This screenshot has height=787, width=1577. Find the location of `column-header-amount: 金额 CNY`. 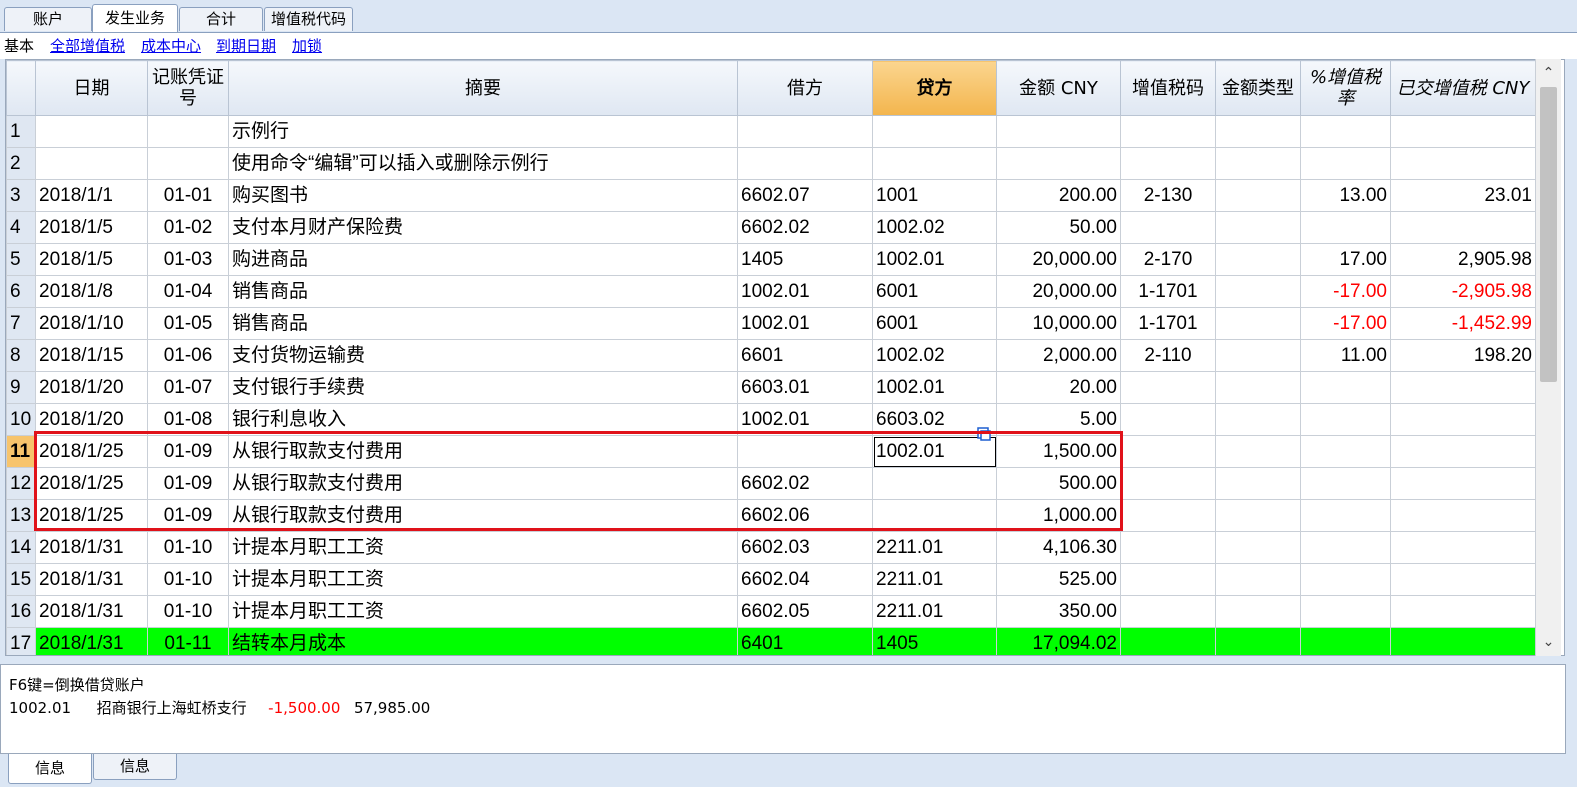

column-header-amount: 金额 CNY is located at coordinates (1058, 88).